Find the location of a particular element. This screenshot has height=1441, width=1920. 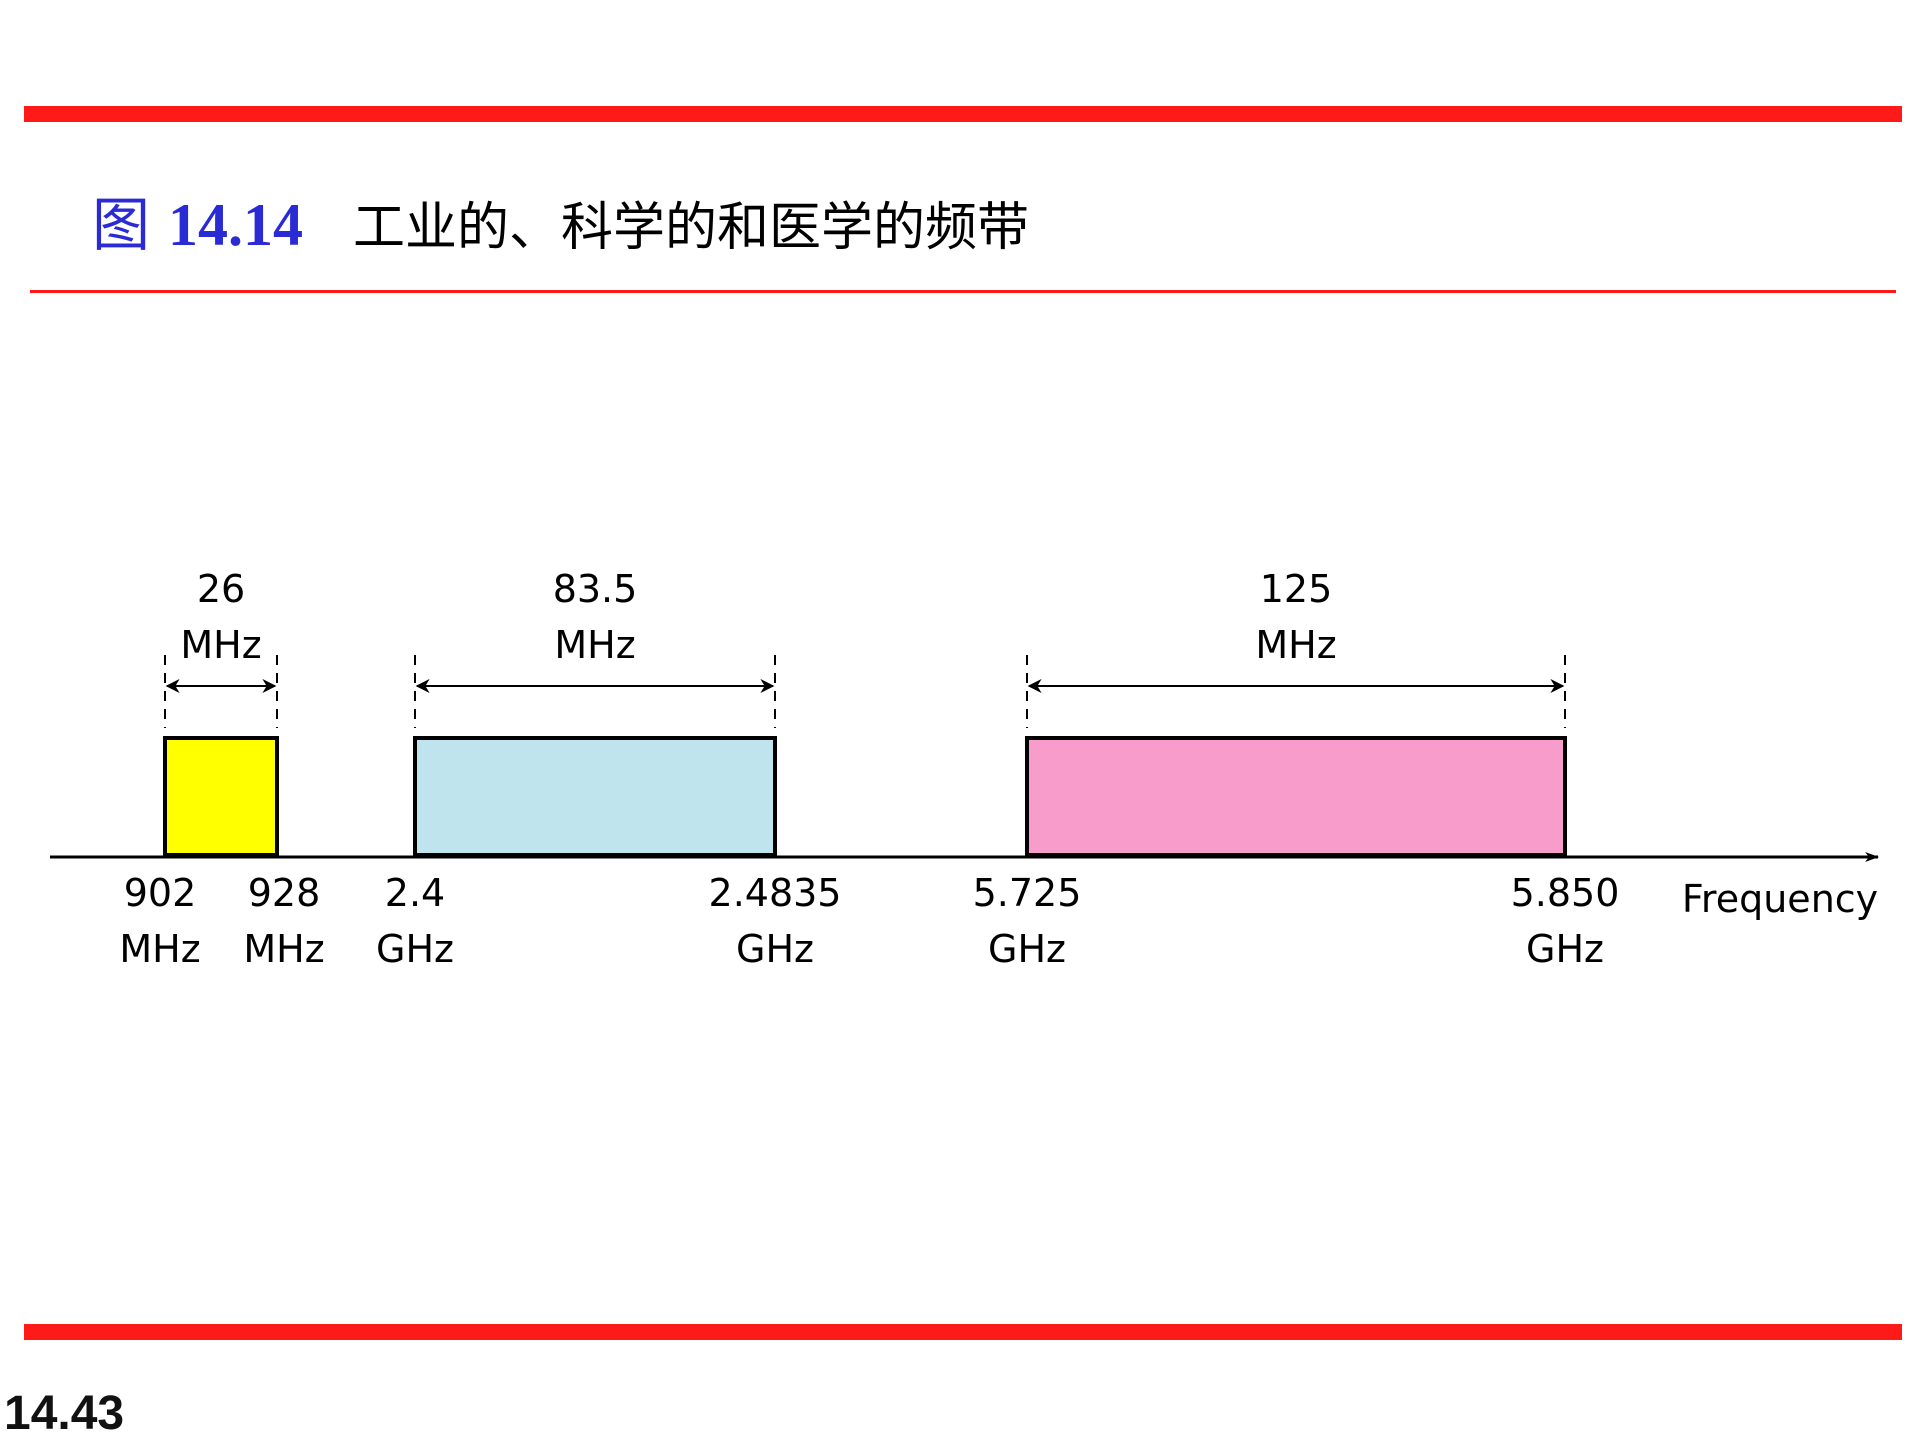

band-5-725-5-850-ghz is located at coordinates (1296, 796).